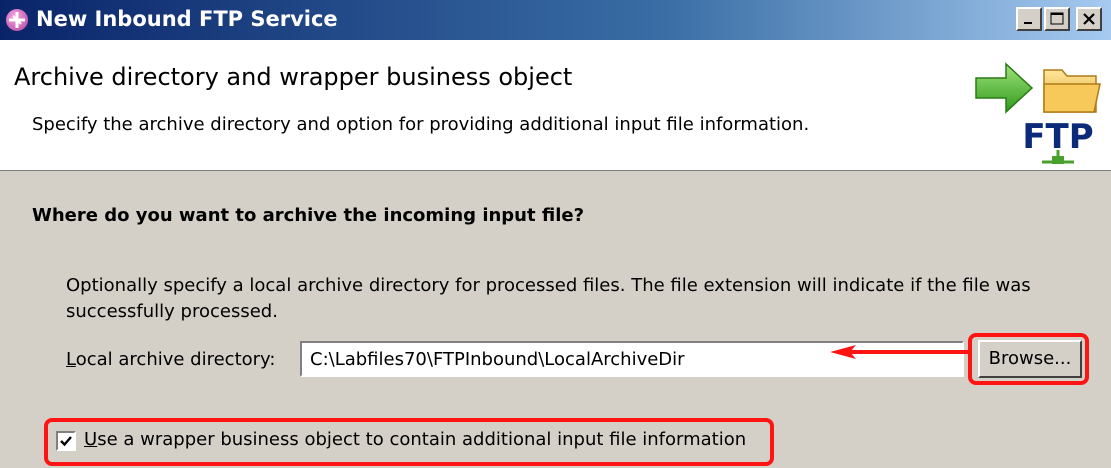 This screenshot has width=1111, height=468. Describe the element at coordinates (17, 20) in the screenshot. I see `ftp-service-app-icon` at that location.